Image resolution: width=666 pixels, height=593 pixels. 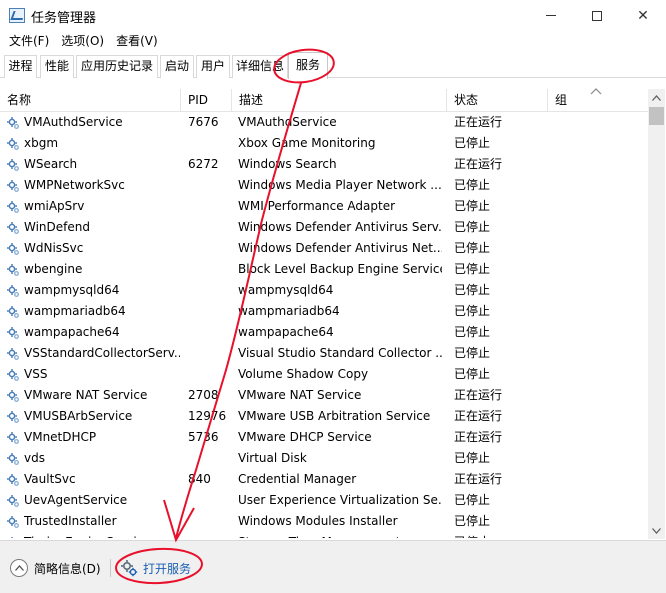 What do you see at coordinates (260, 66) in the screenshot?
I see `tab-details: 详细信息` at bounding box center [260, 66].